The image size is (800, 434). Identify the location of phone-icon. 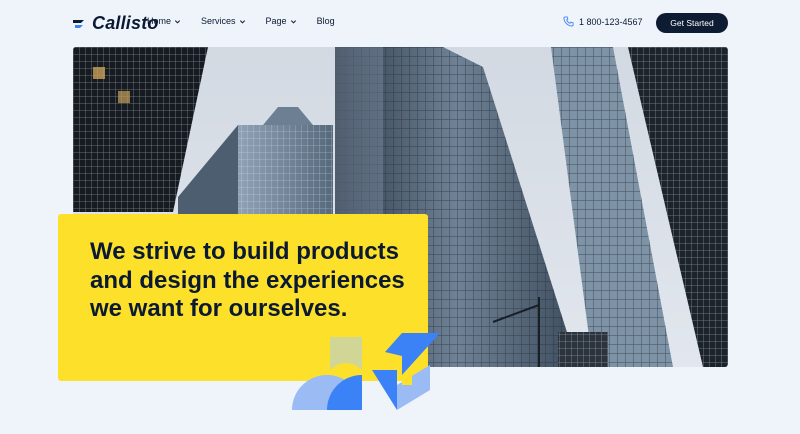
(568, 21).